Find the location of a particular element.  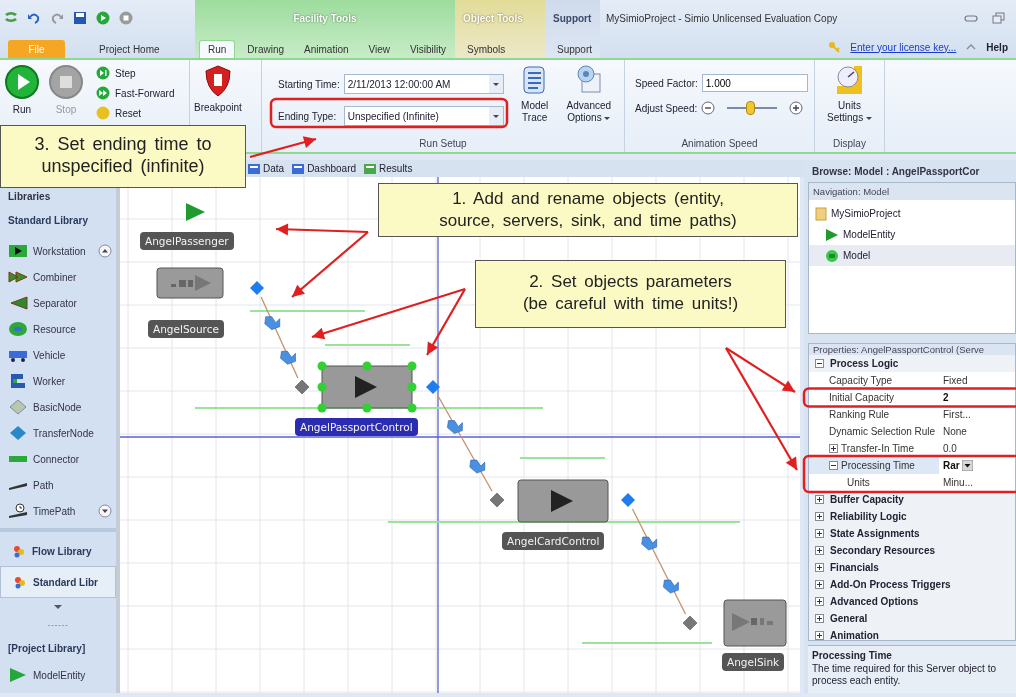

breakpoint-button: Breakpoint is located at coordinates (218, 89).